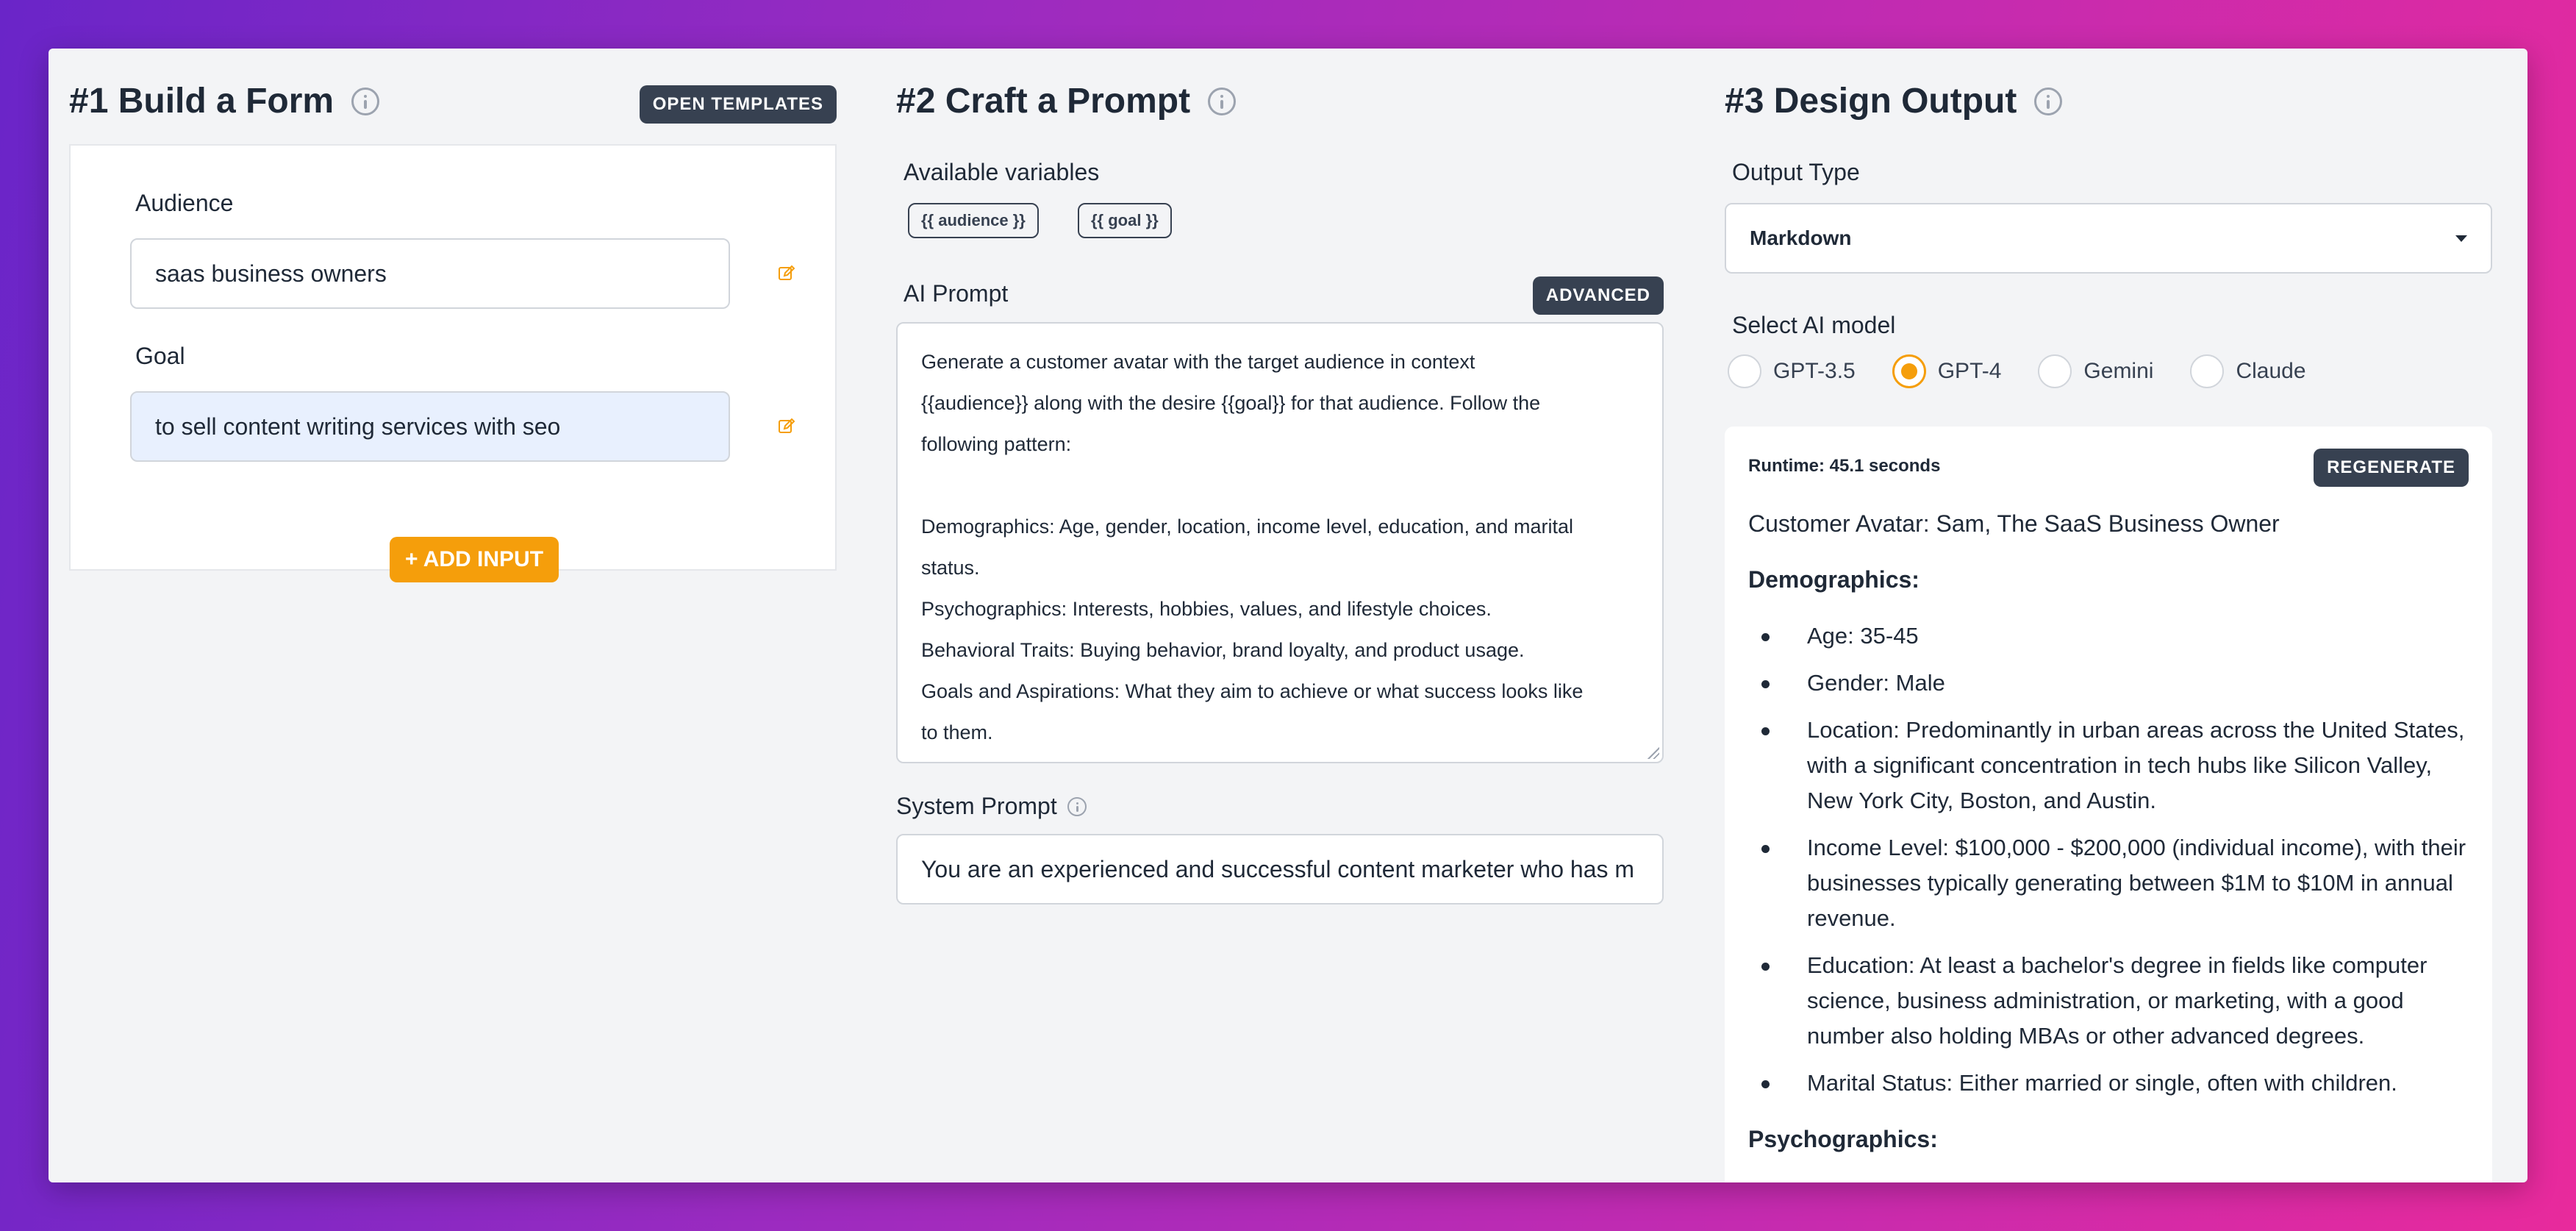  I want to click on radio-gpt-4: GPT-4, so click(1947, 371).